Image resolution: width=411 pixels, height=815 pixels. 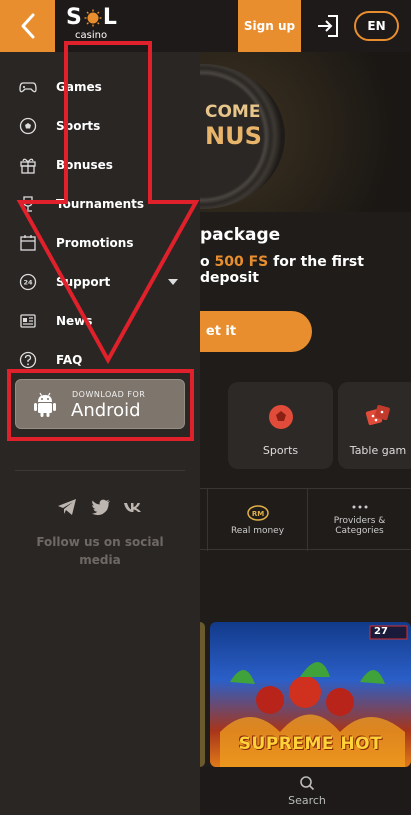 I want to click on site-logo: S L casino, so click(x=96, y=27).